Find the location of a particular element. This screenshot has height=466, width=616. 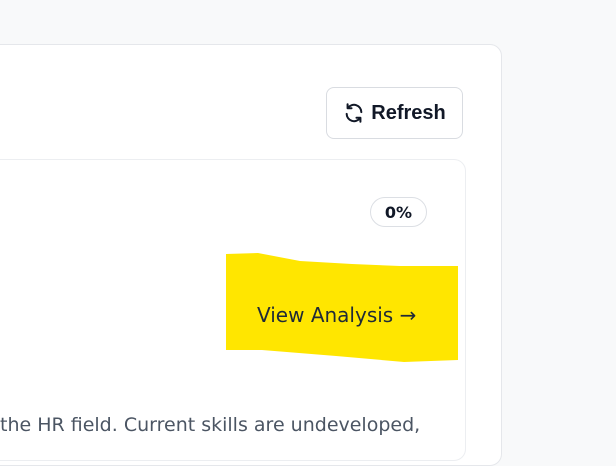

progress-badge: 0% is located at coordinates (398, 212).